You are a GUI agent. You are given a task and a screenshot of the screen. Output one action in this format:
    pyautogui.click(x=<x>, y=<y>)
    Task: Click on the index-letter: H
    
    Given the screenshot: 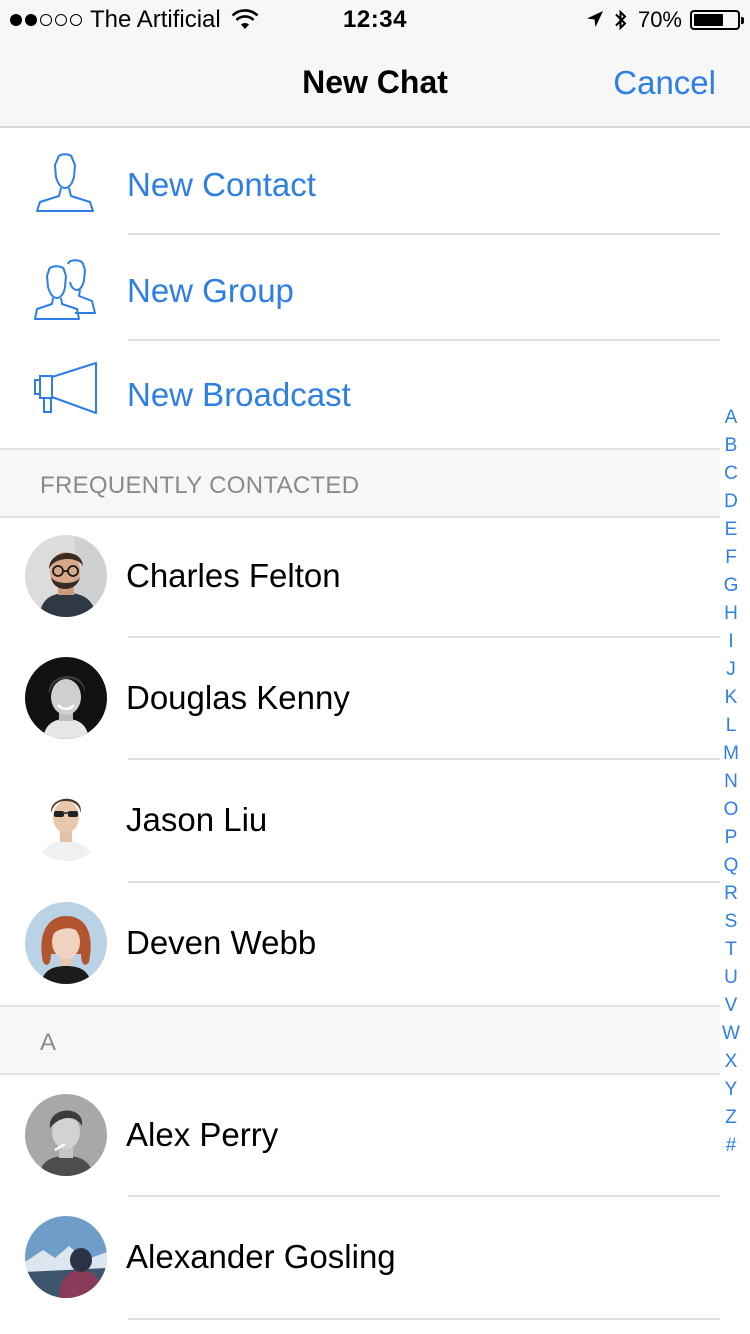 What is the action you would take?
    pyautogui.click(x=731, y=614)
    